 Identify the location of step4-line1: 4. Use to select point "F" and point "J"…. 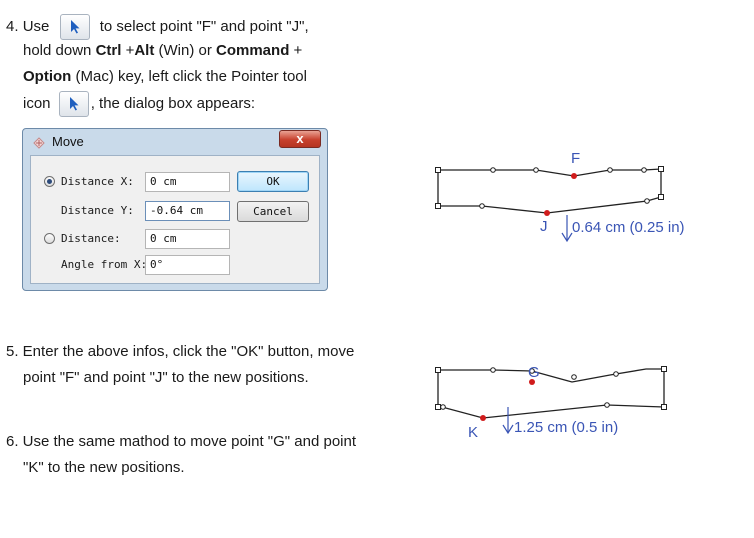
(157, 27).